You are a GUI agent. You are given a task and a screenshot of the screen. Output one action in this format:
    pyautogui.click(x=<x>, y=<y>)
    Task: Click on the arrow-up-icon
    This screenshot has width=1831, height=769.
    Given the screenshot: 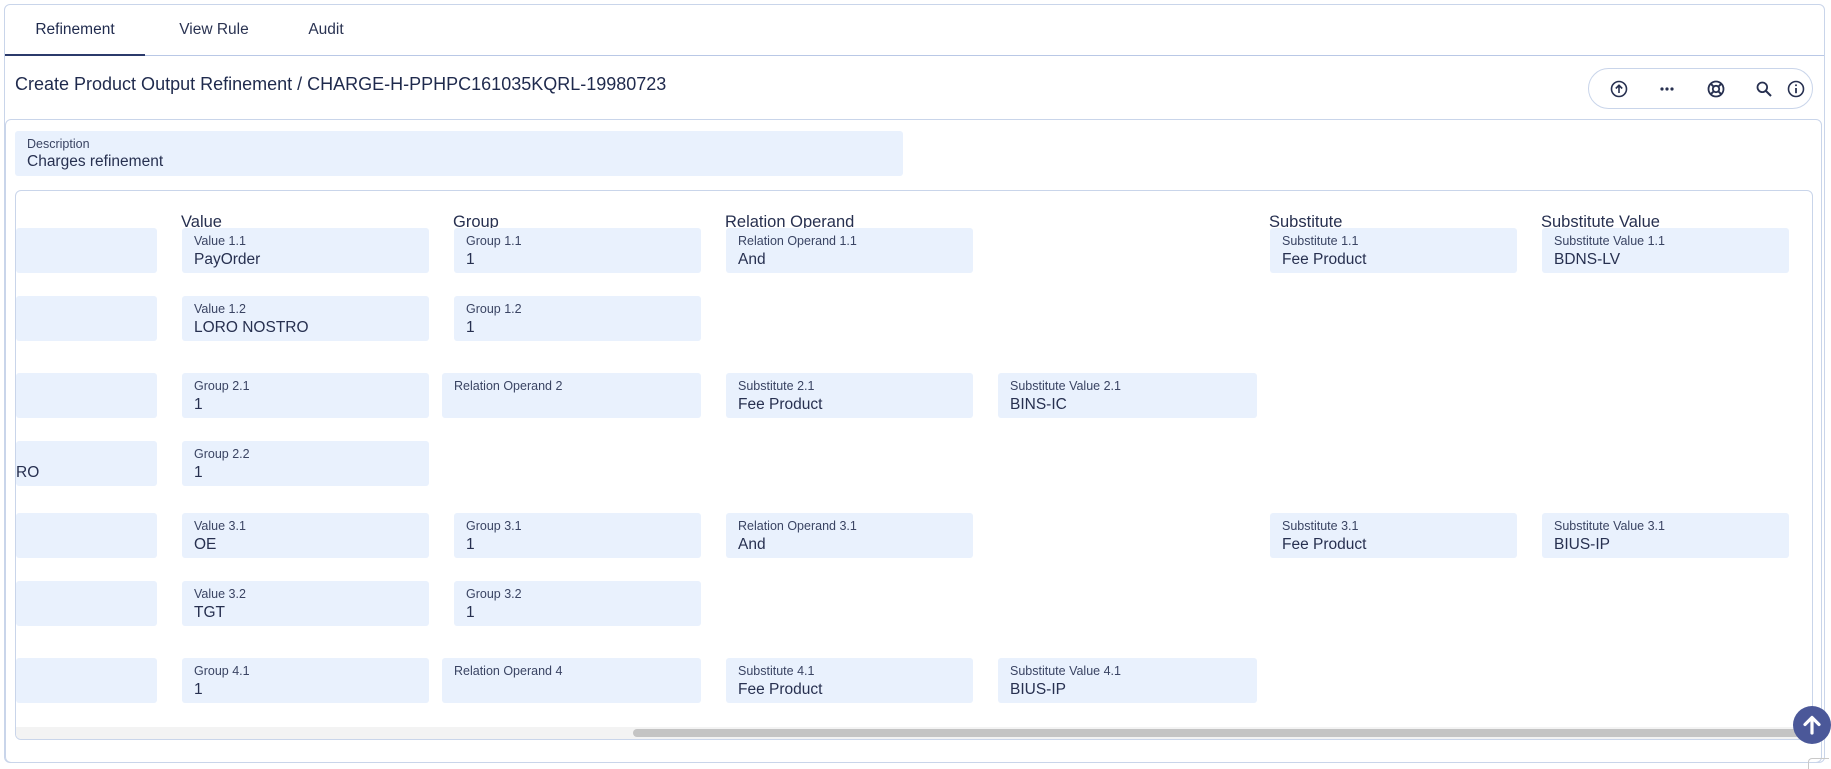 What is the action you would take?
    pyautogui.click(x=1812, y=725)
    